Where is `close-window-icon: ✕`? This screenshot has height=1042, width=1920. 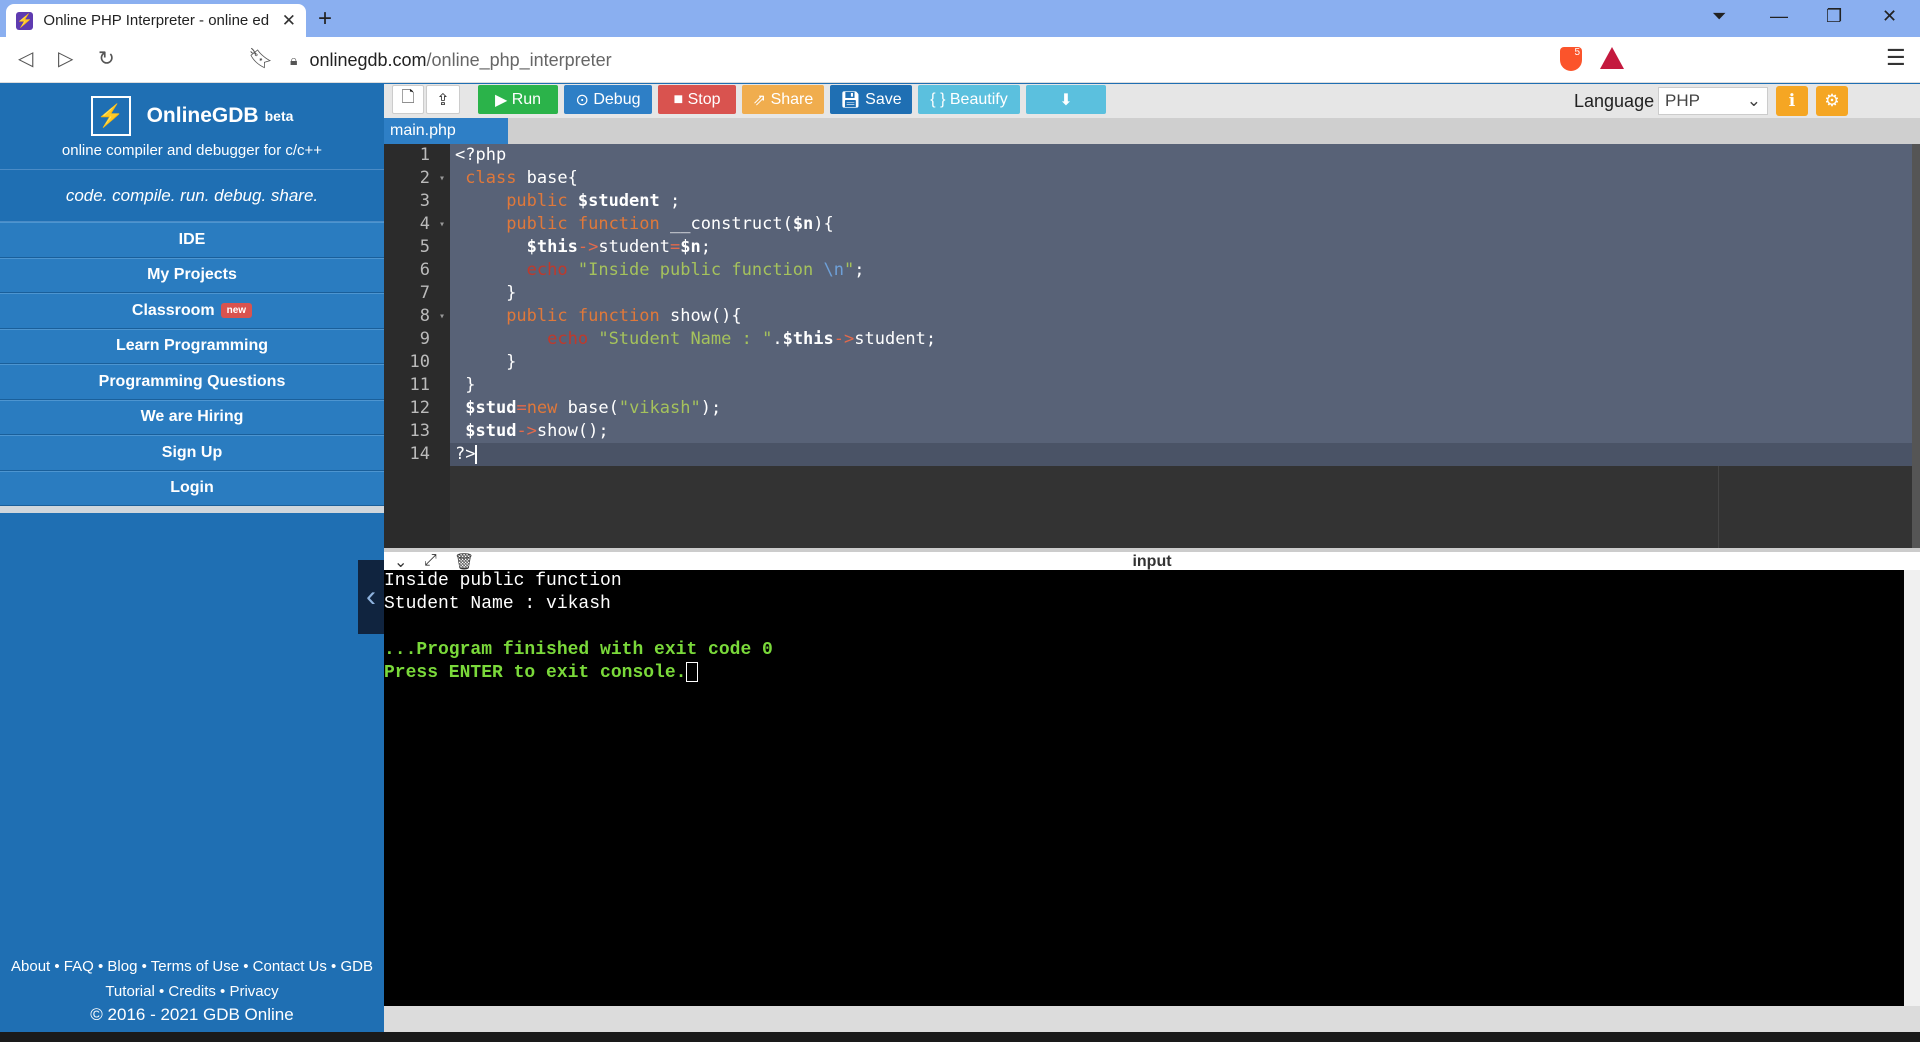
close-window-icon: ✕ is located at coordinates (1889, 16).